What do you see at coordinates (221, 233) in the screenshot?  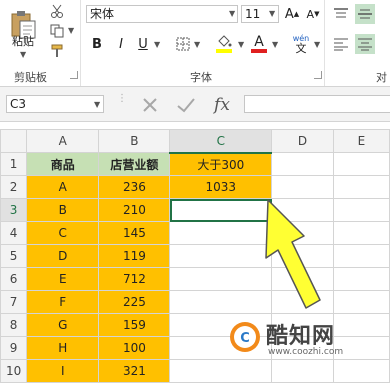 I see `cell-c4` at bounding box center [221, 233].